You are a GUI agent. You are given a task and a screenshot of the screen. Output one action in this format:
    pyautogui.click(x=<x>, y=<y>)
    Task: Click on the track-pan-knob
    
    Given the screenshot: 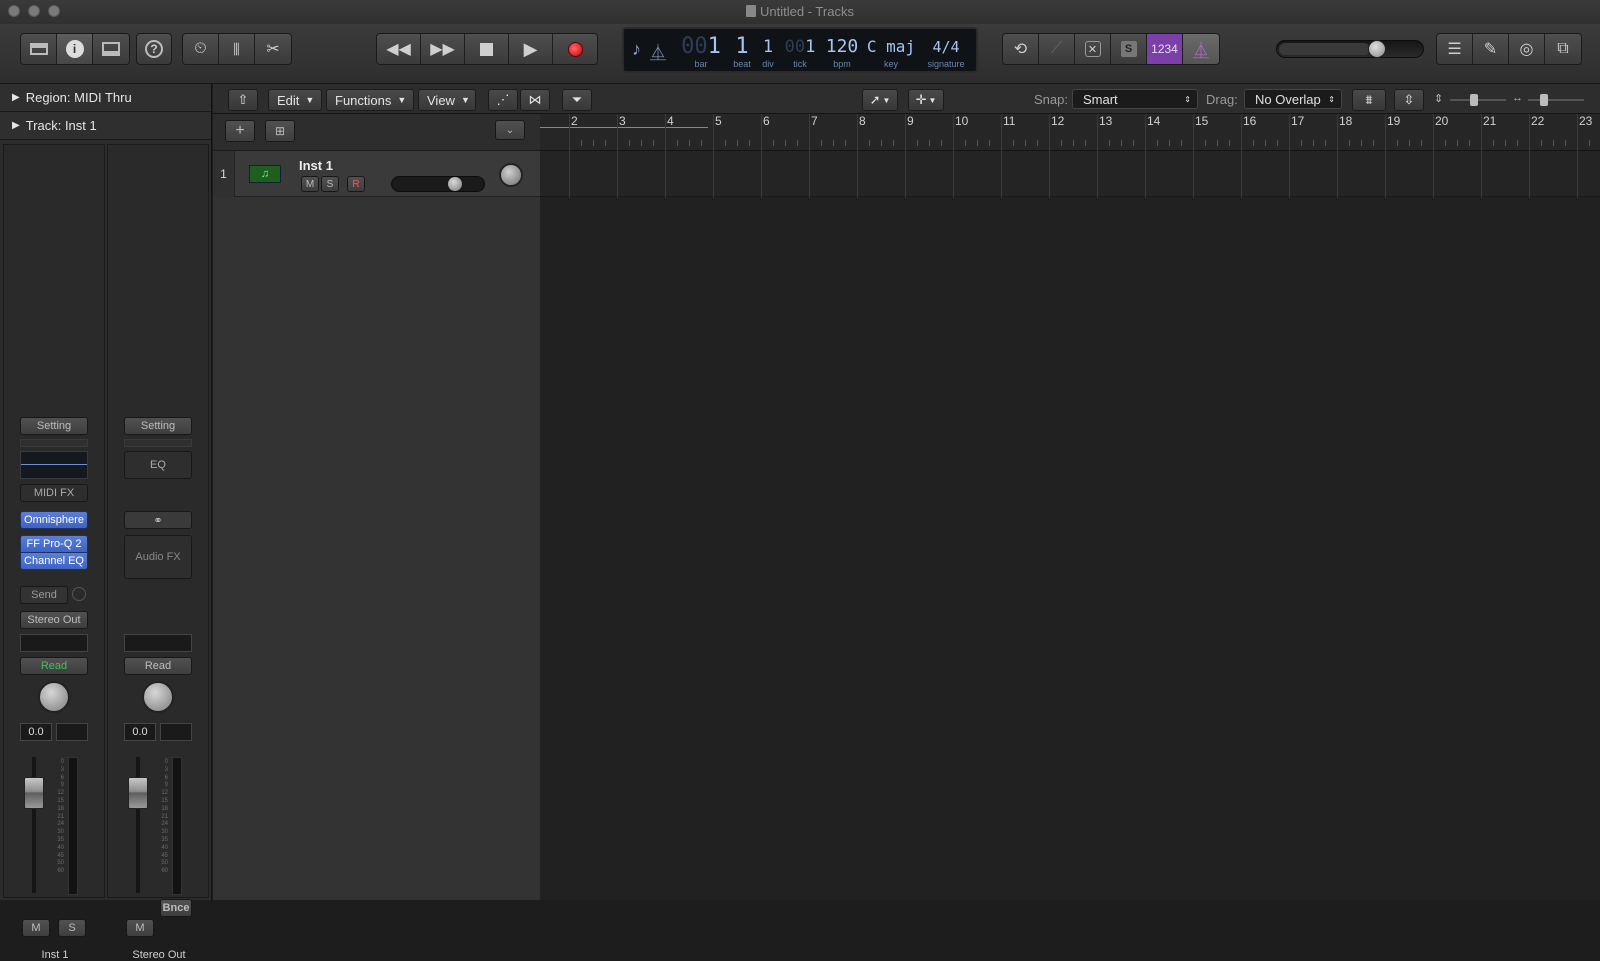 What is the action you would take?
    pyautogui.click(x=511, y=175)
    